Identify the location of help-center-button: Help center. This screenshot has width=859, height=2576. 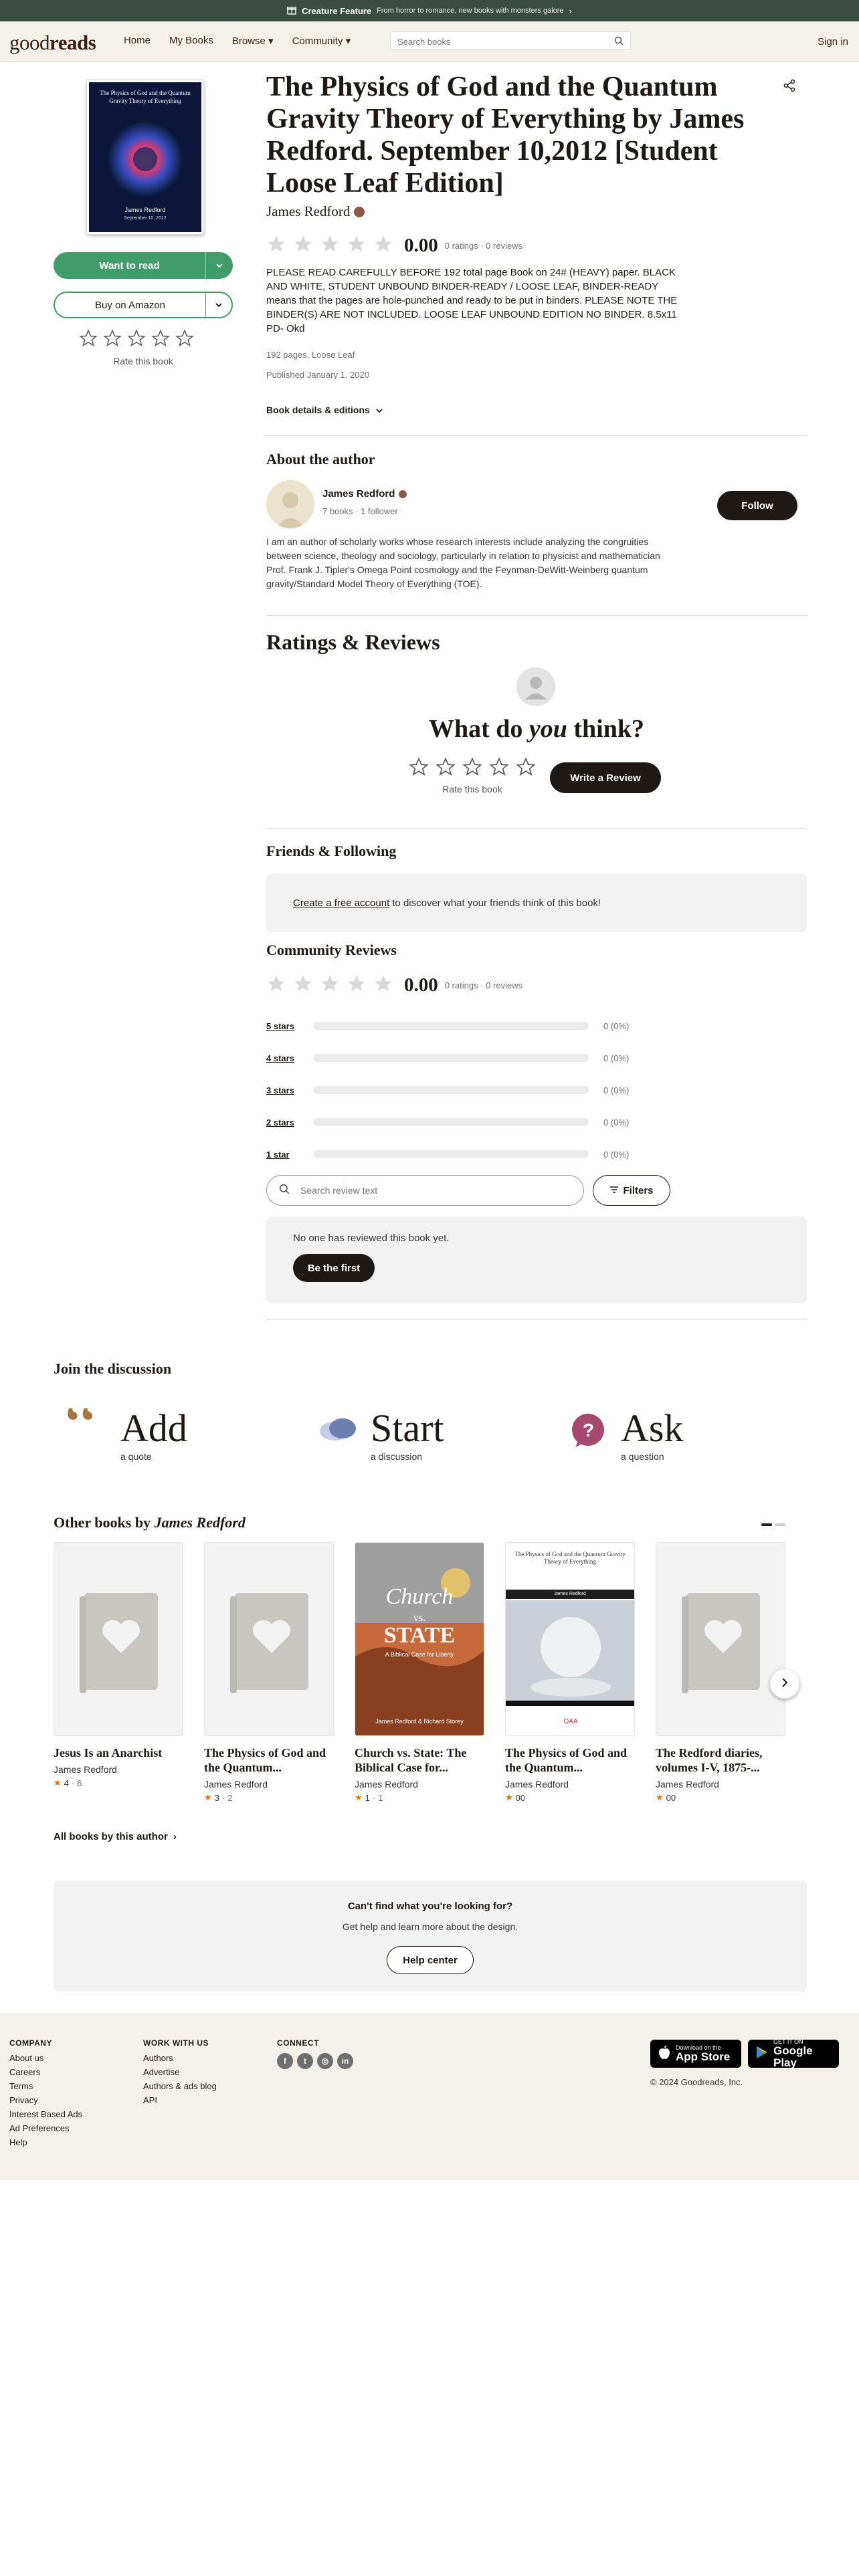
(431, 1960).